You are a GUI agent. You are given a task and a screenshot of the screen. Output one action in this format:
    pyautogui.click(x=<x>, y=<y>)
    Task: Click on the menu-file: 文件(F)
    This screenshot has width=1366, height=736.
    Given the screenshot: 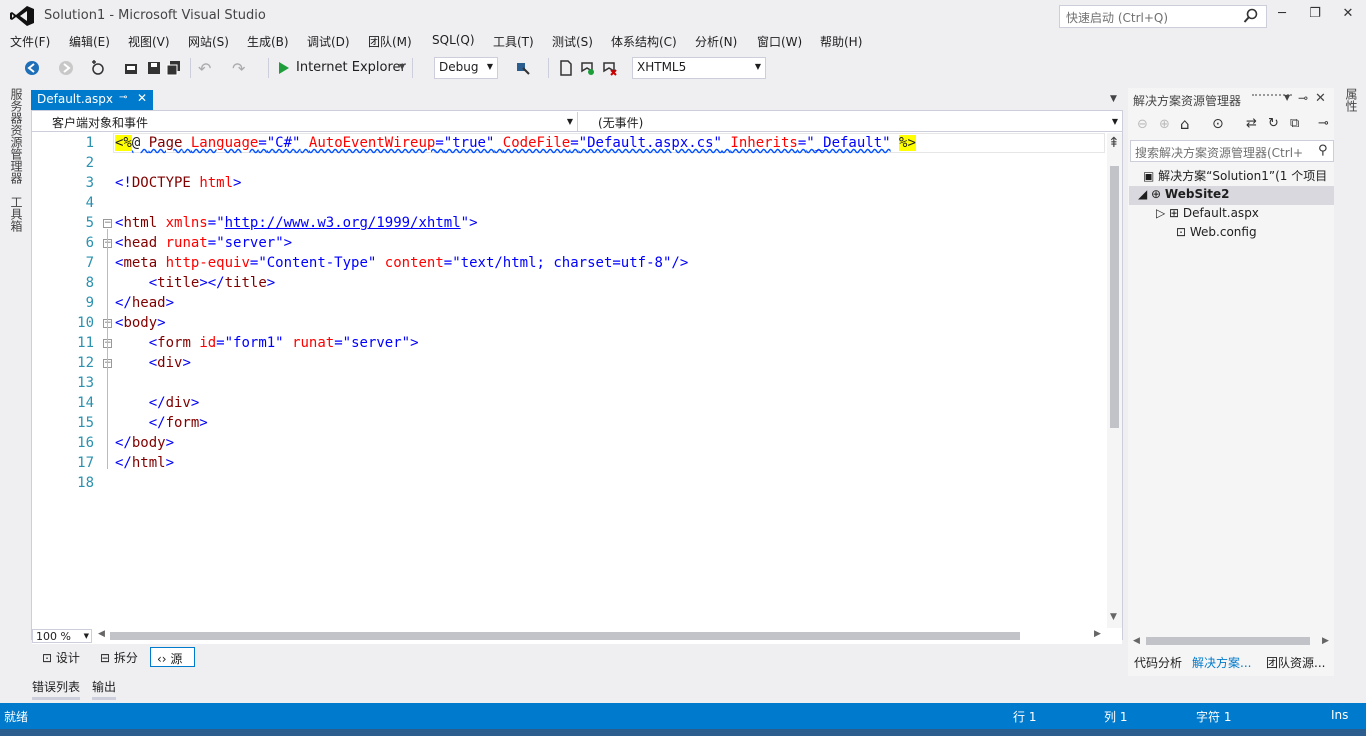 What is the action you would take?
    pyautogui.click(x=30, y=41)
    